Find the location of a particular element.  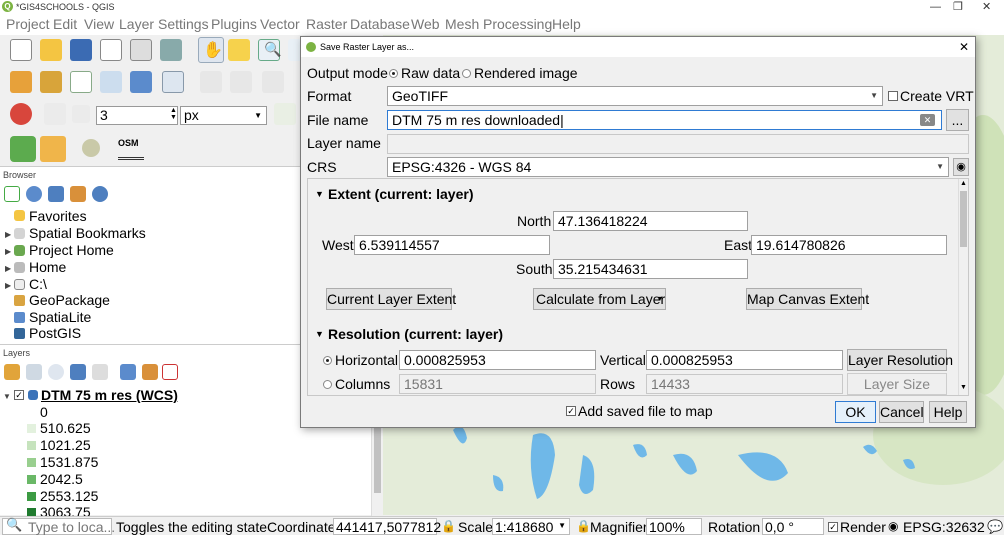

snap-tolerance-input: 3 is located at coordinates (137, 115).